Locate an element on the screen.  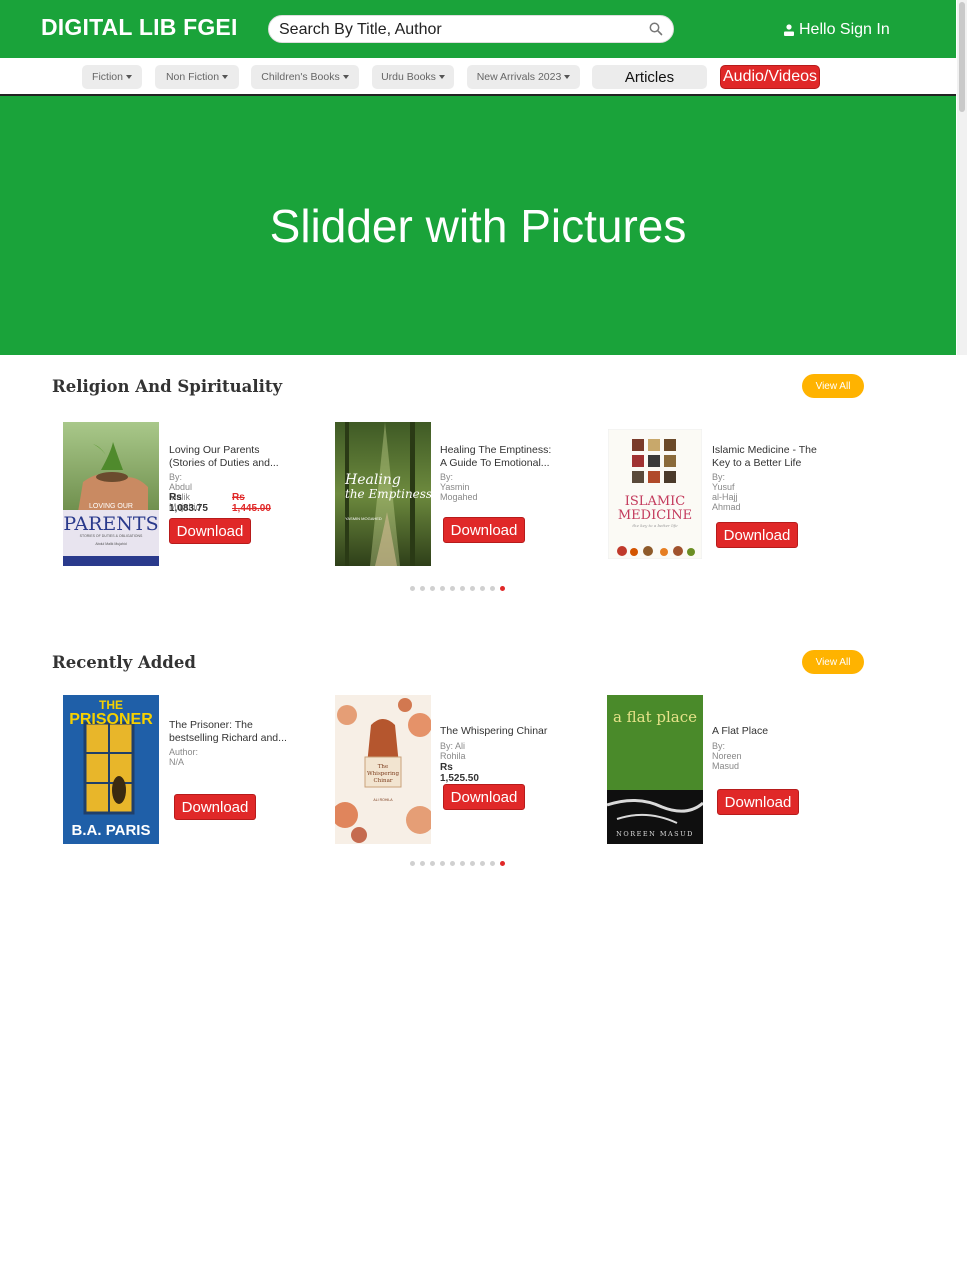
cover-line2: MEDICINE is located at coordinates (655, 515).